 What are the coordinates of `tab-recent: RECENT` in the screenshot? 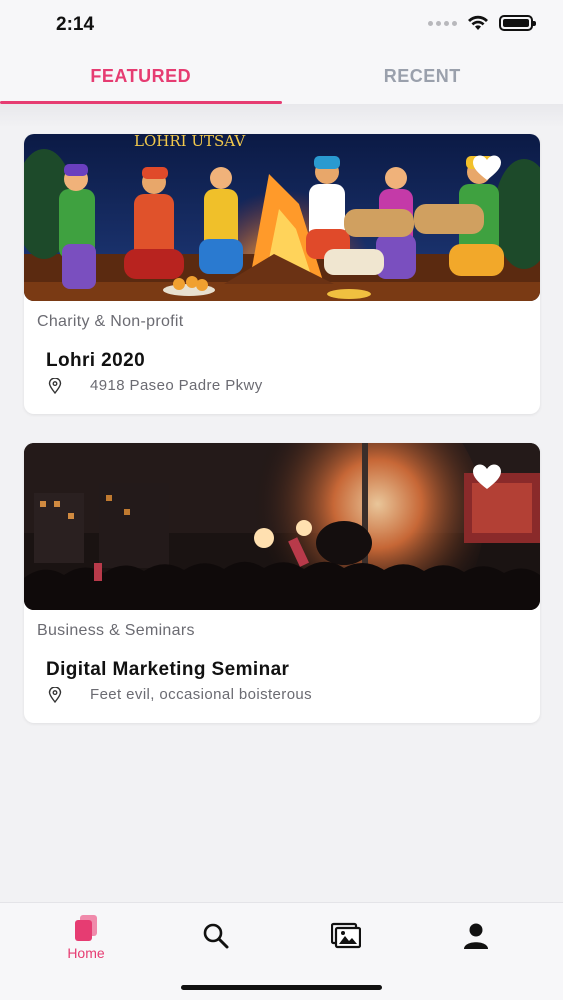 It's located at (422, 76).